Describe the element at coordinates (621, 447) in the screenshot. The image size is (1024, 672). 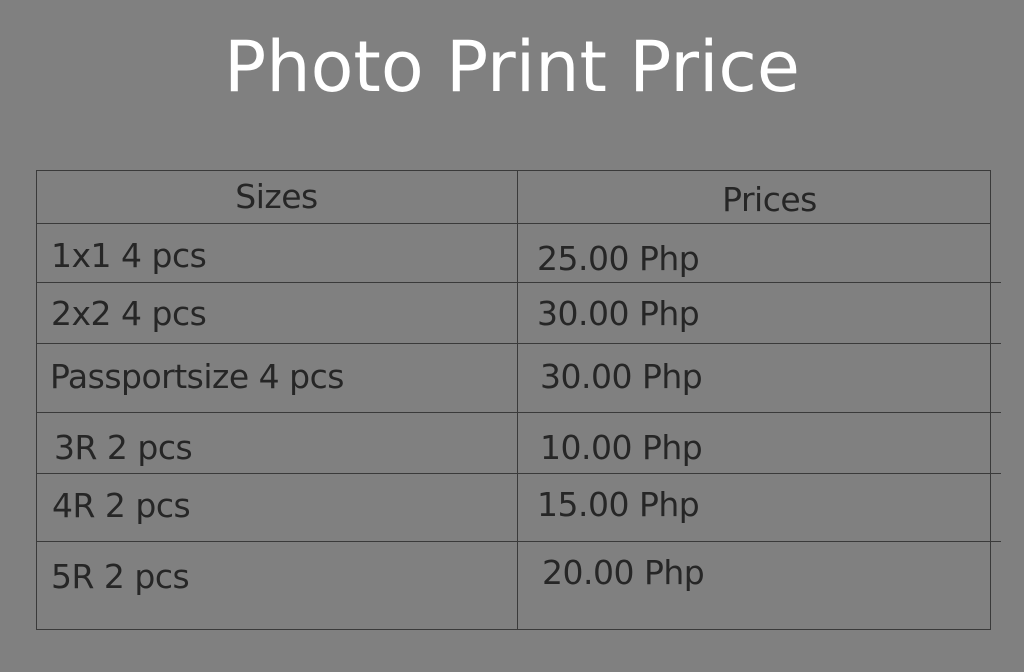
I see `price-cell: 10.00 Php` at that location.